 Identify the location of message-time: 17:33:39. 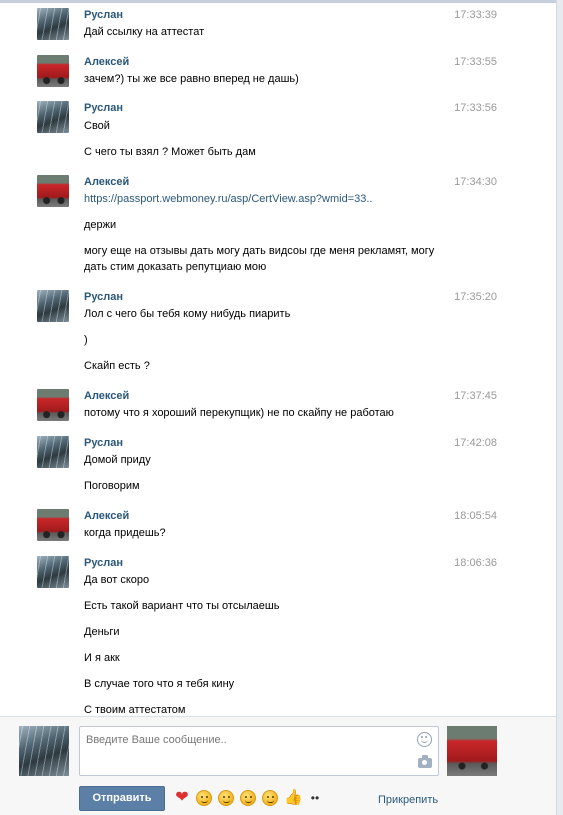
(475, 15).